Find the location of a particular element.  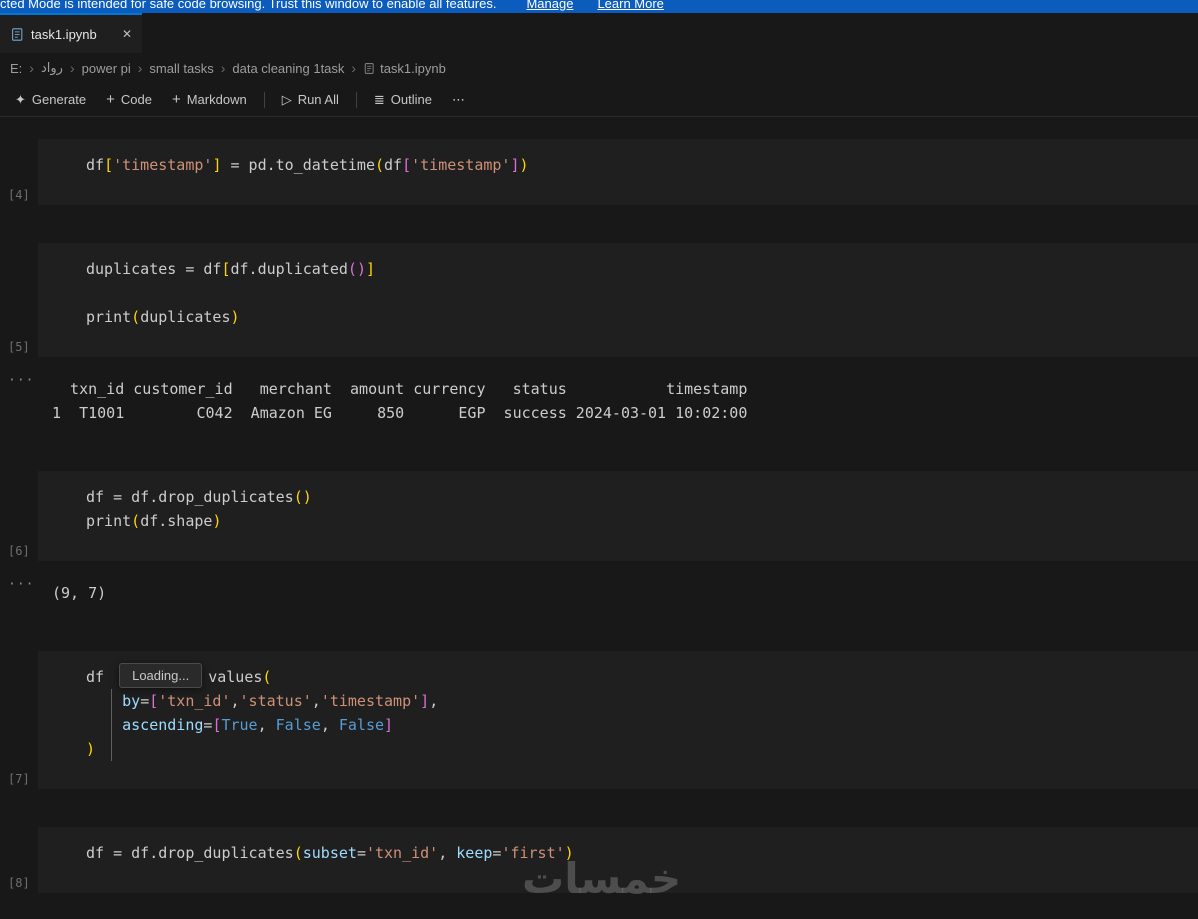

execution-count: [7] is located at coordinates (19, 779).